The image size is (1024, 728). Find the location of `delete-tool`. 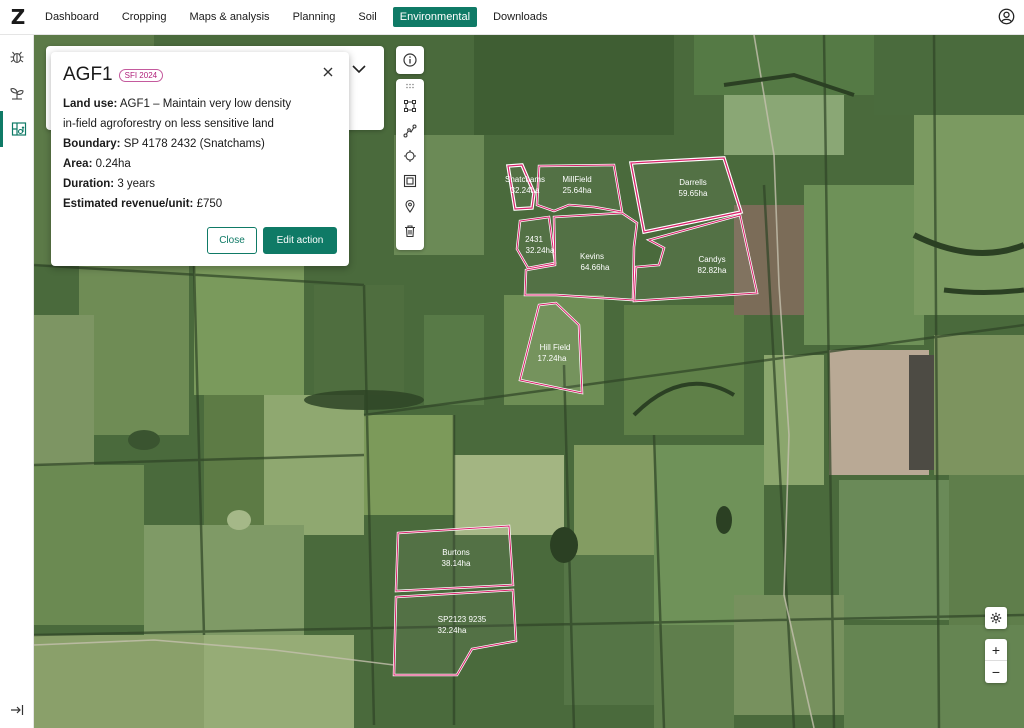

delete-tool is located at coordinates (410, 230).